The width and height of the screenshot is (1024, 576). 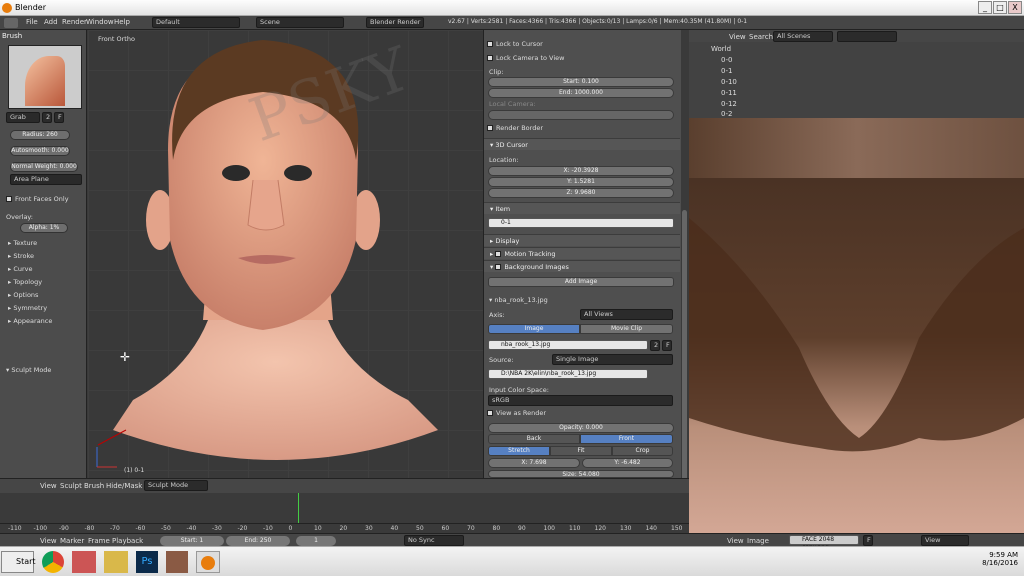 I want to click on stretch-button: Stretch, so click(x=519, y=451).